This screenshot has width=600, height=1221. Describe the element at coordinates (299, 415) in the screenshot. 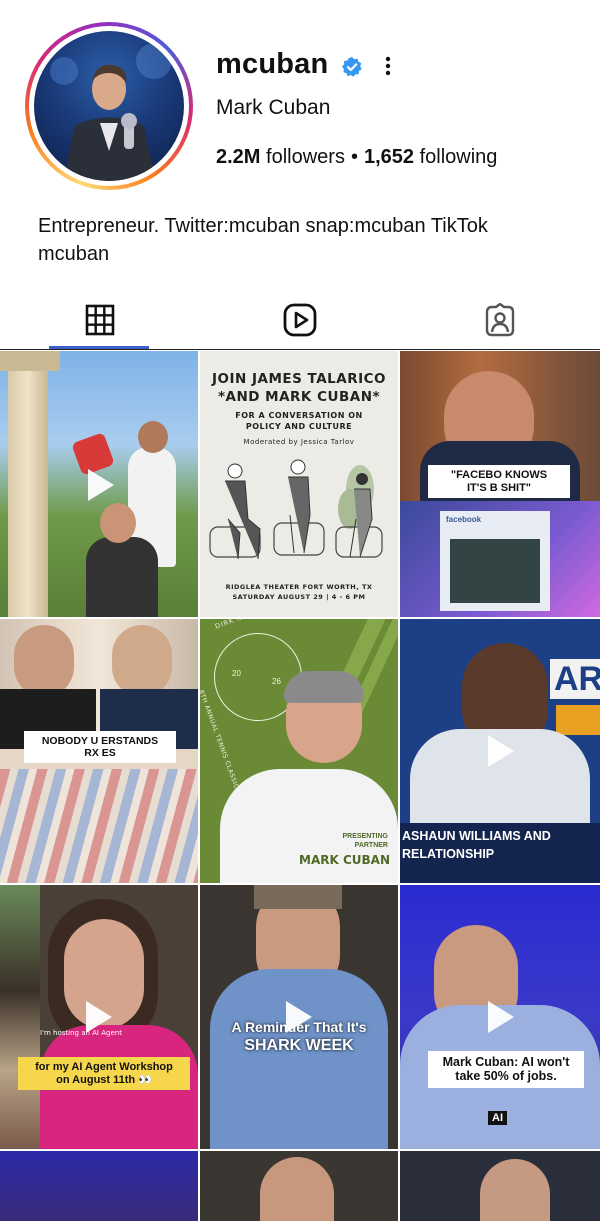

I see `event-sub-line1: FOR A CONVERSATION ON` at that location.